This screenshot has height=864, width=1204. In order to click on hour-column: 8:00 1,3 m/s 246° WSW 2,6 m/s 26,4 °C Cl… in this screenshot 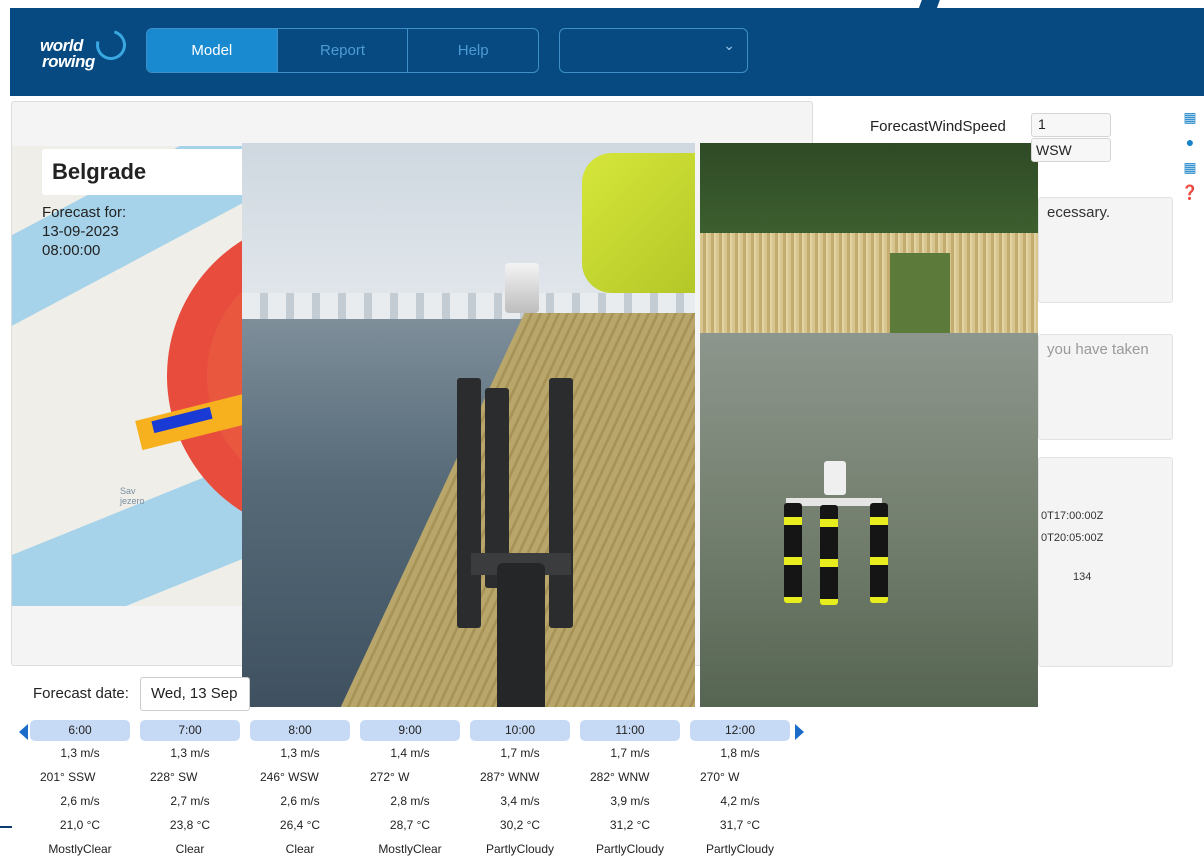, I will do `click(300, 790)`.